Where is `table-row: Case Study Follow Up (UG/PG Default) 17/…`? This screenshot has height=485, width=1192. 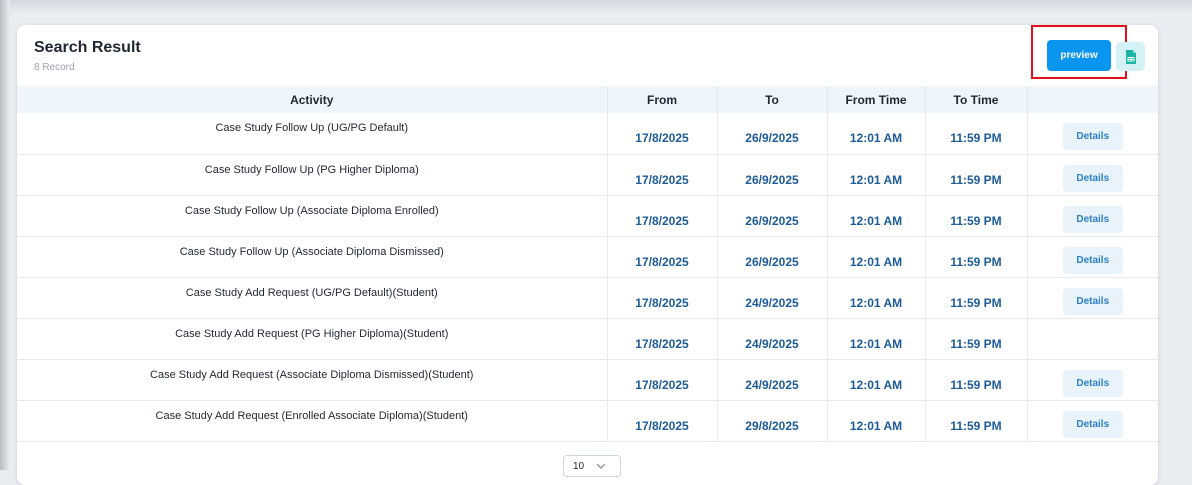 table-row: Case Study Follow Up (UG/PG Default) 17/… is located at coordinates (587, 133).